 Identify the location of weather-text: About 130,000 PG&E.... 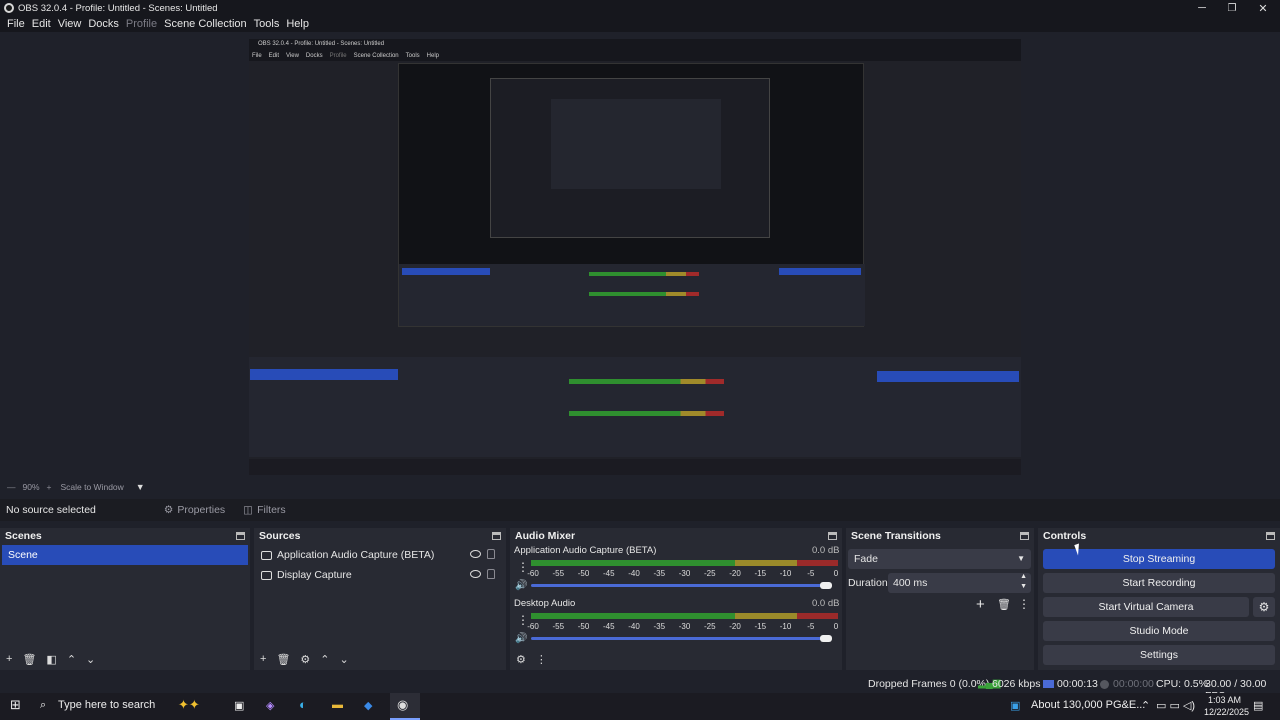
(1088, 705).